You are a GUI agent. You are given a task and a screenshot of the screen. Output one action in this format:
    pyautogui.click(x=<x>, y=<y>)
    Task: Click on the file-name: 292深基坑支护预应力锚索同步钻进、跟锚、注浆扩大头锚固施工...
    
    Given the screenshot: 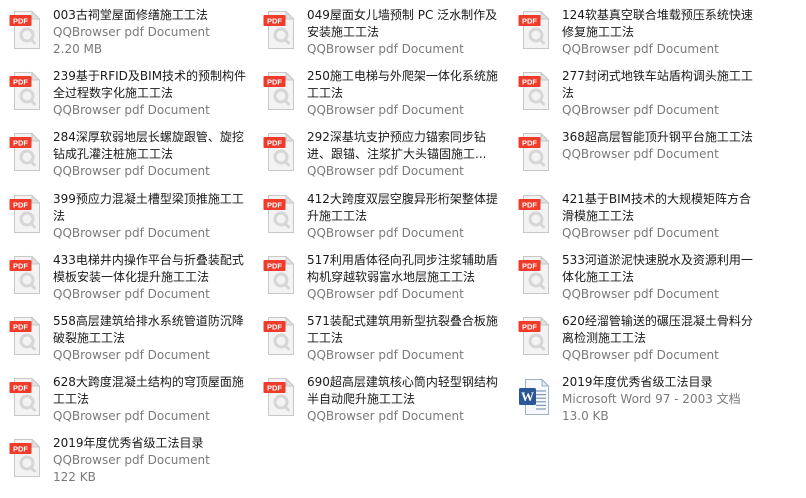 What is the action you would take?
    pyautogui.click(x=397, y=145)
    